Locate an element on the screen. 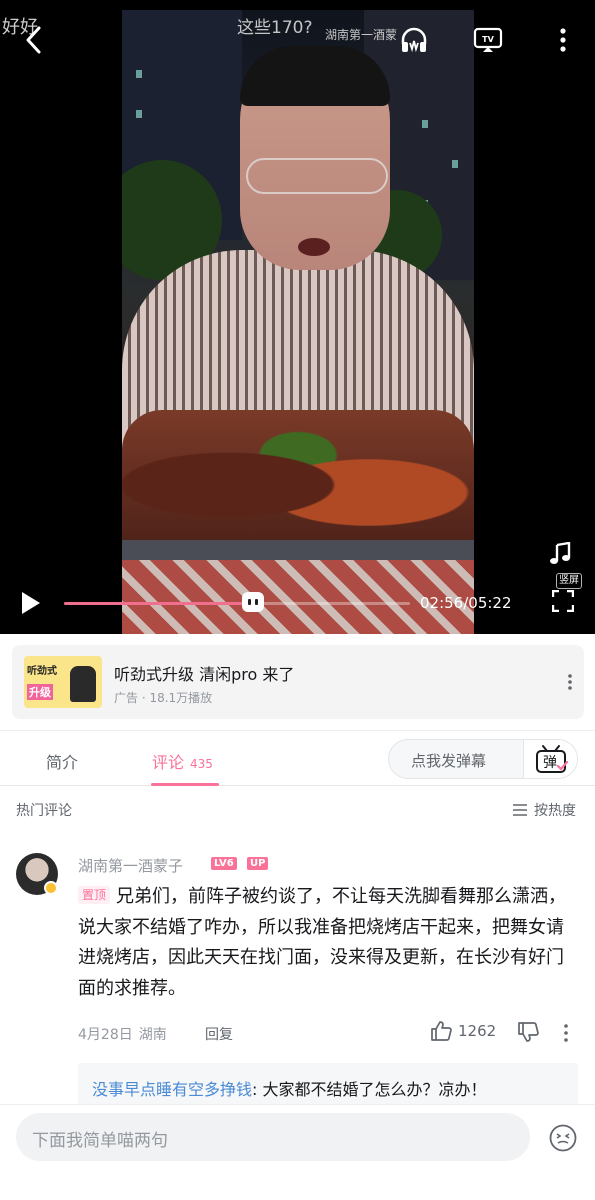 Image resolution: width=595 pixels, height=1200 pixels. ad-meta: 广告 · 18.1万播放 is located at coordinates (163, 698).